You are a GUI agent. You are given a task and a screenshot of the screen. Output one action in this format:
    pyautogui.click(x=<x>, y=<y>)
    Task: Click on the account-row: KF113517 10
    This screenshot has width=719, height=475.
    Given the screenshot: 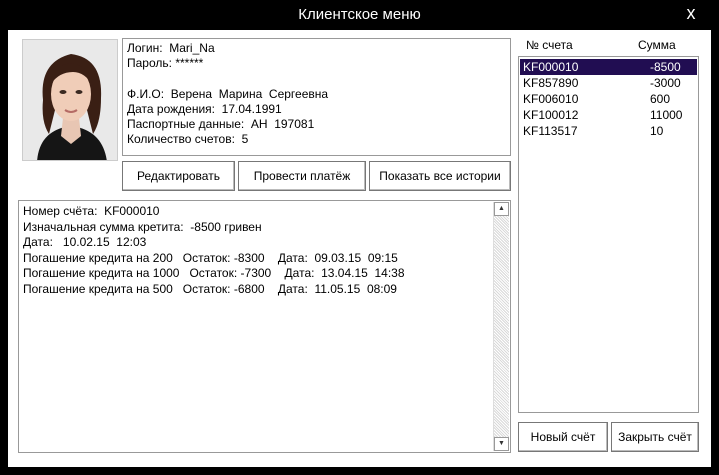 What is the action you would take?
    pyautogui.click(x=608, y=131)
    